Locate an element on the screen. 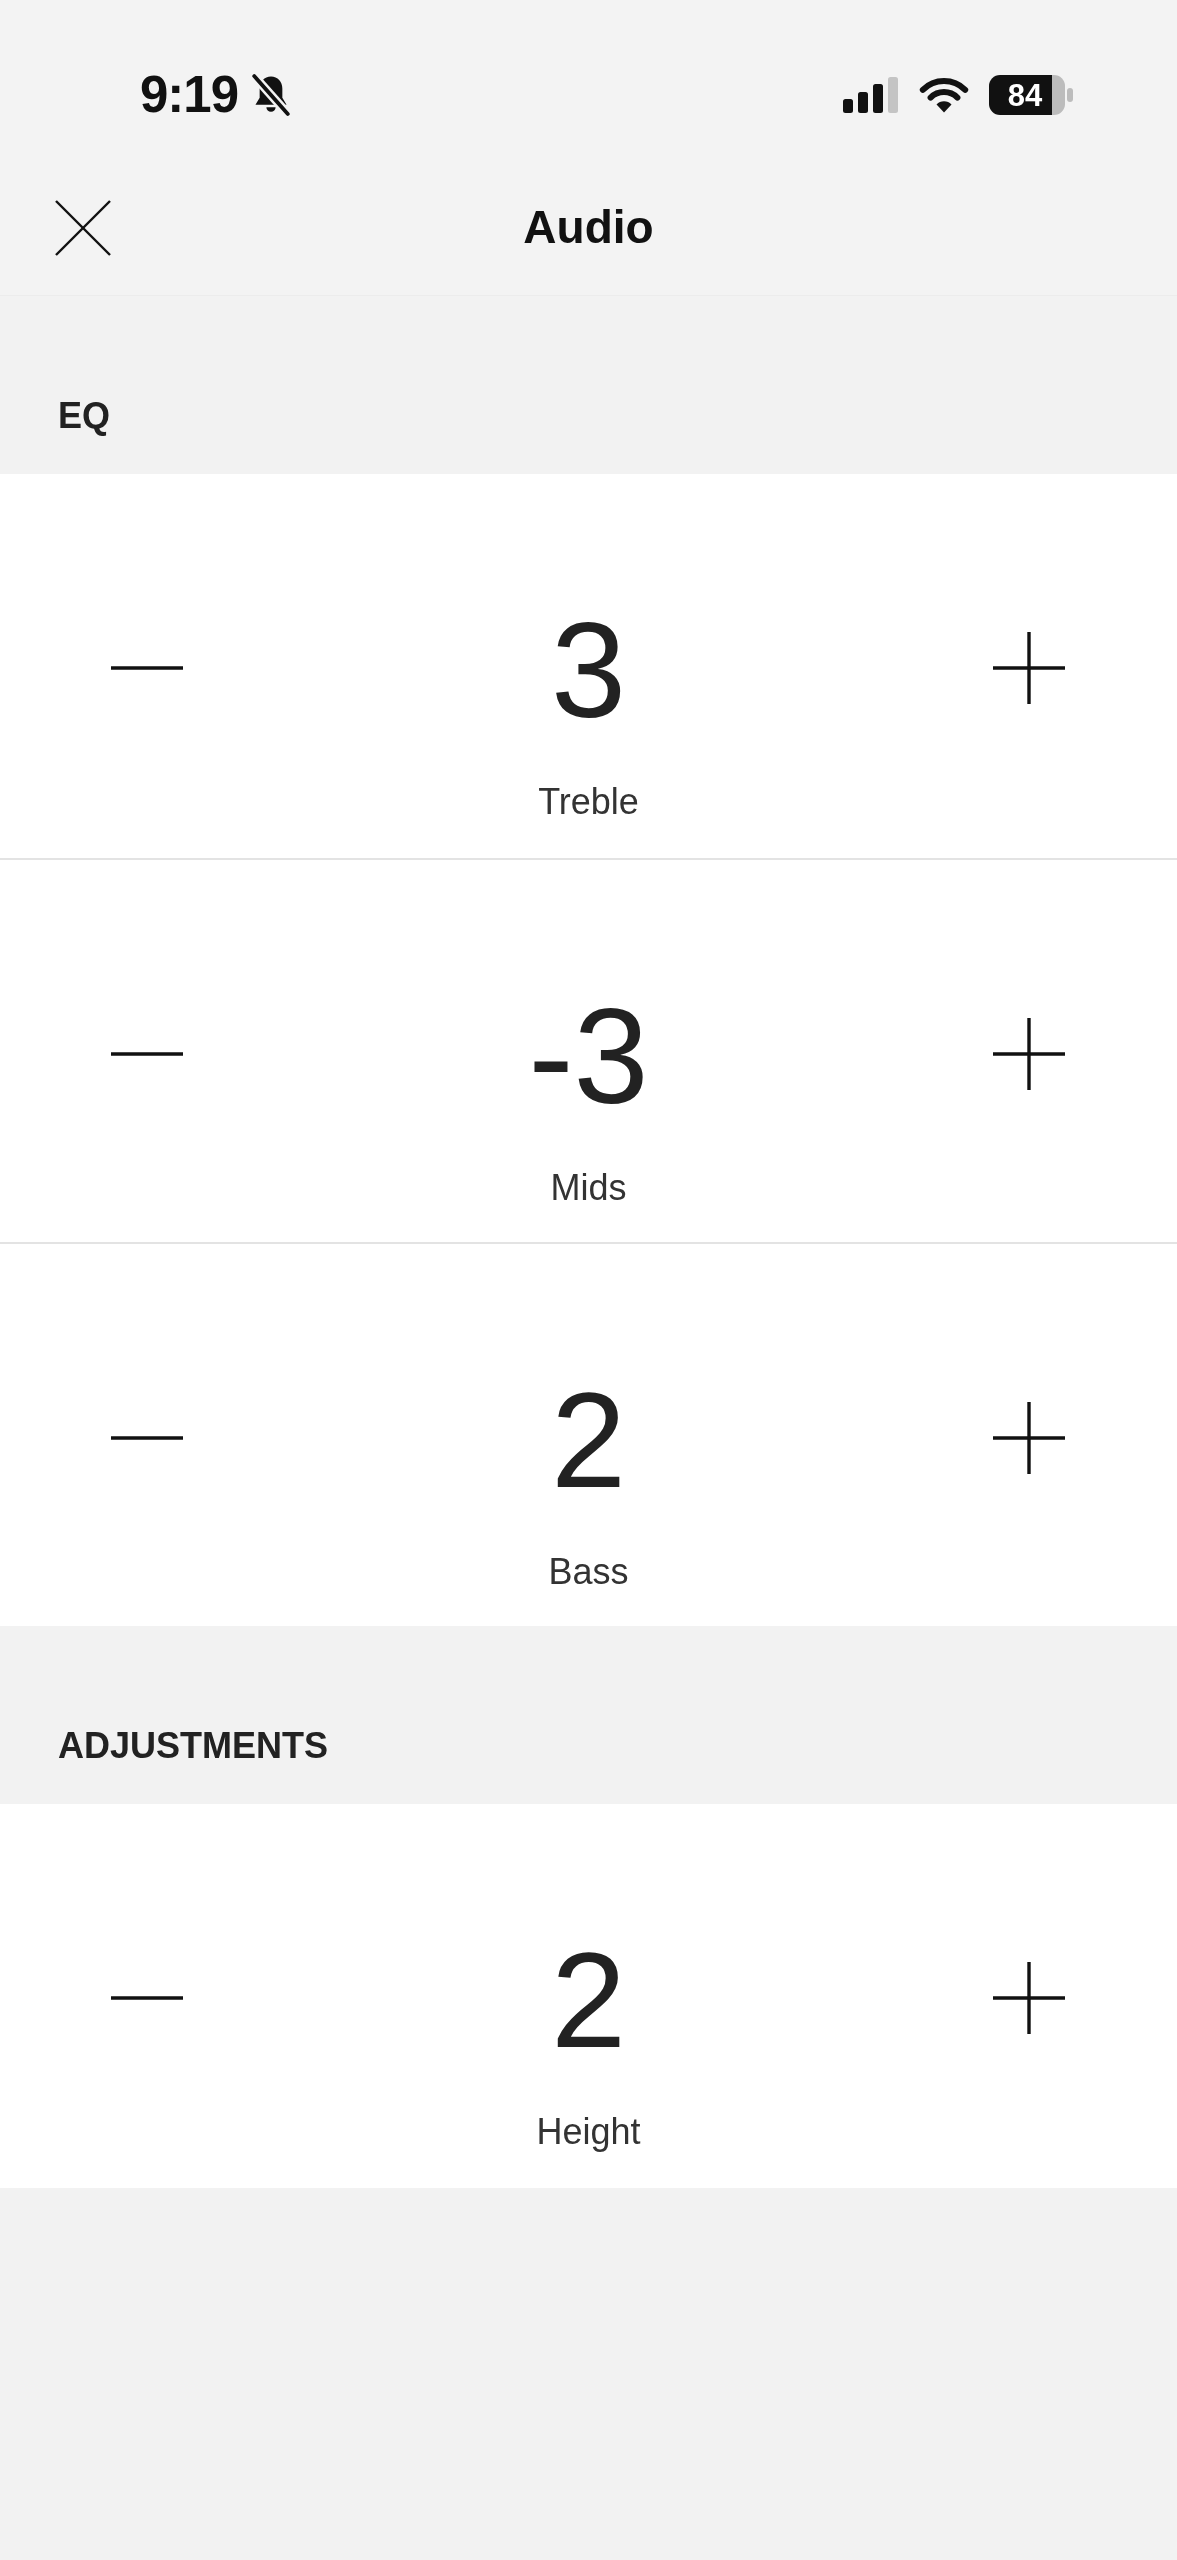 The height and width of the screenshot is (2560, 1177). status-time: 9:19 is located at coordinates (189, 95).